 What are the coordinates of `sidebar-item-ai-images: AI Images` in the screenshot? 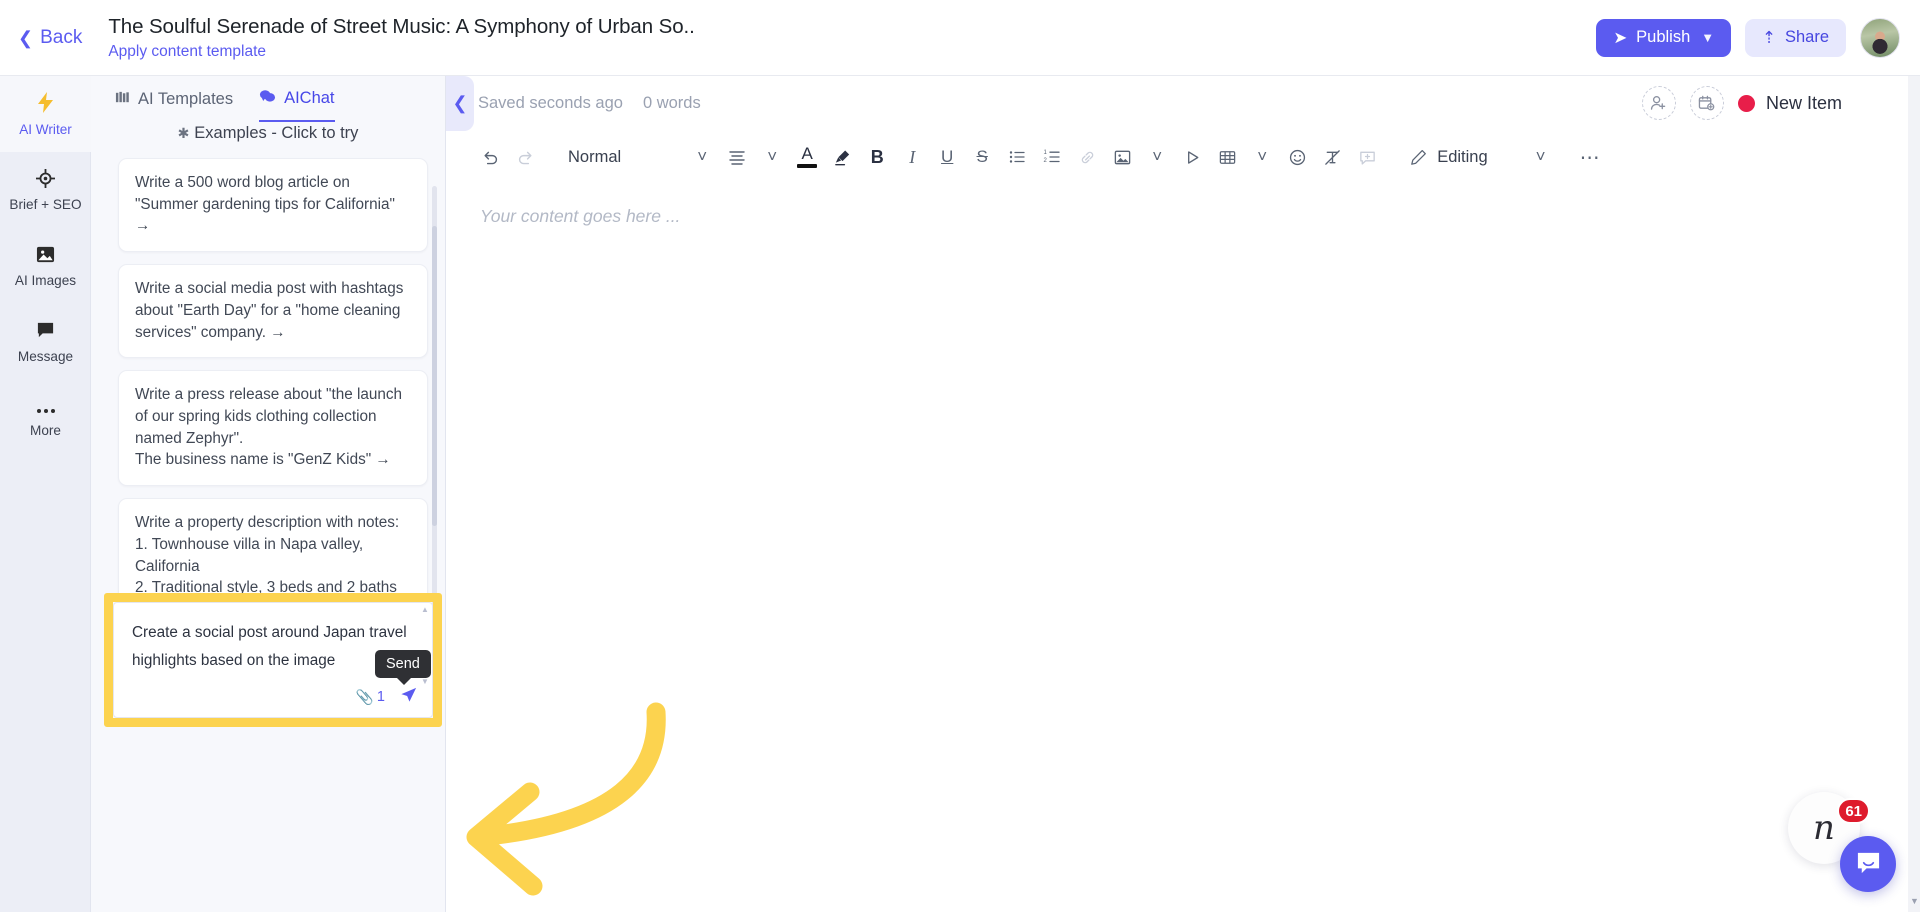 It's located at (45, 266).